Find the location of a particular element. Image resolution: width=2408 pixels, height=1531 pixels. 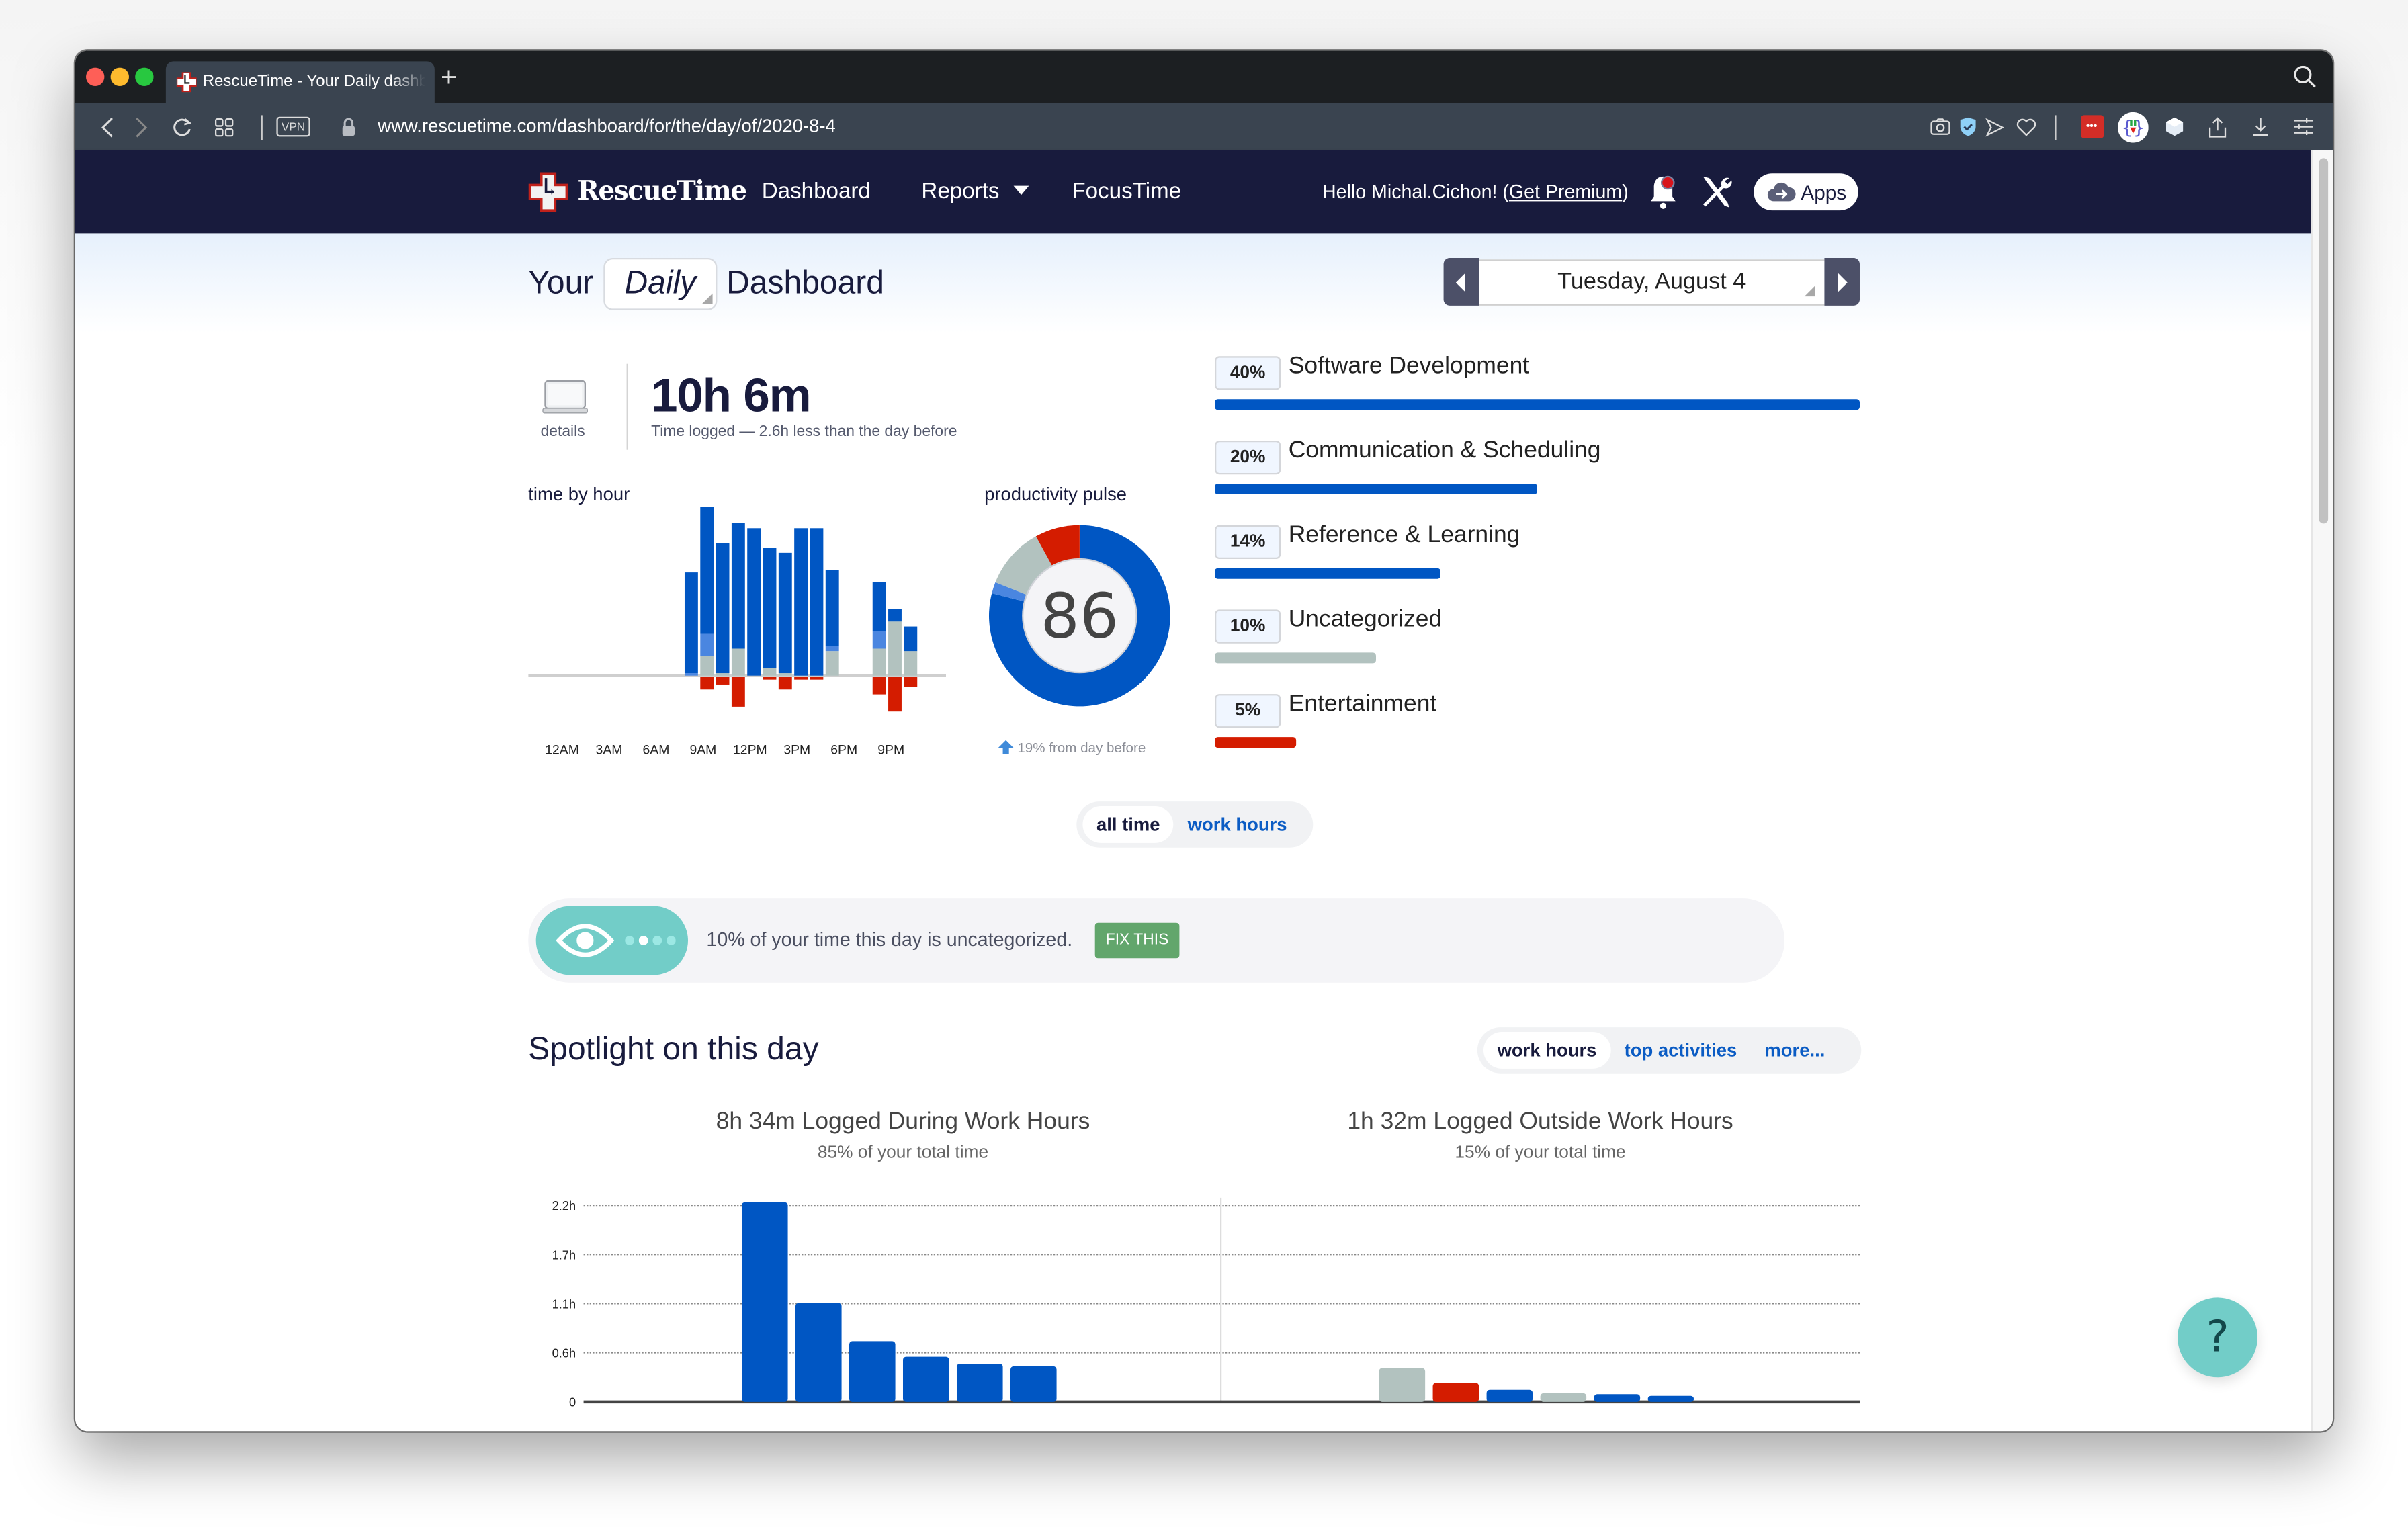

category-percent: 10% is located at coordinates (1247, 626).